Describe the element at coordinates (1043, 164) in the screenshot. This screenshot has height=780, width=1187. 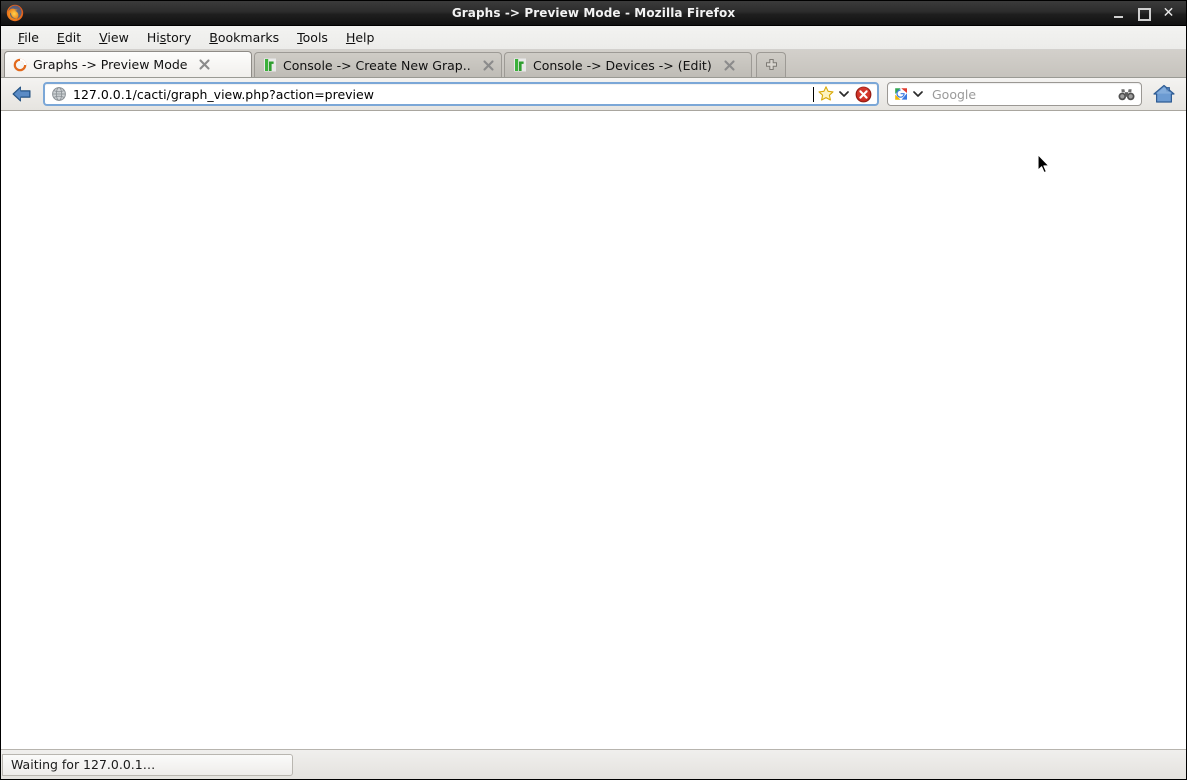
I see `mouse-cursor` at that location.